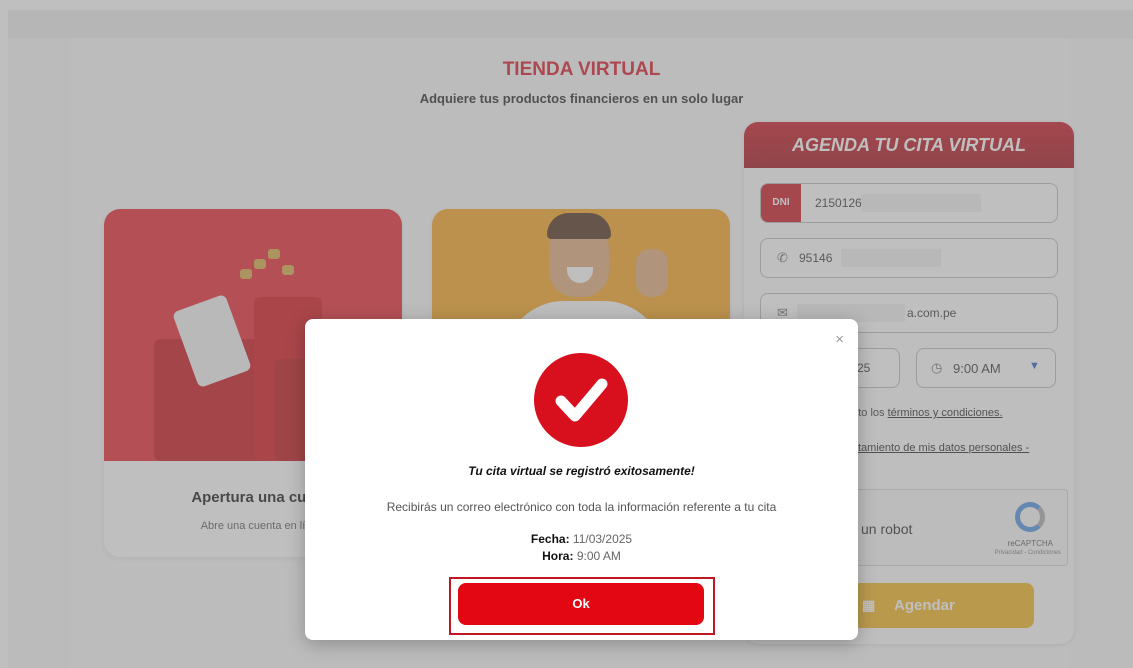  What do you see at coordinates (550, 539) in the screenshot?
I see `fecha-label: Fecha:` at bounding box center [550, 539].